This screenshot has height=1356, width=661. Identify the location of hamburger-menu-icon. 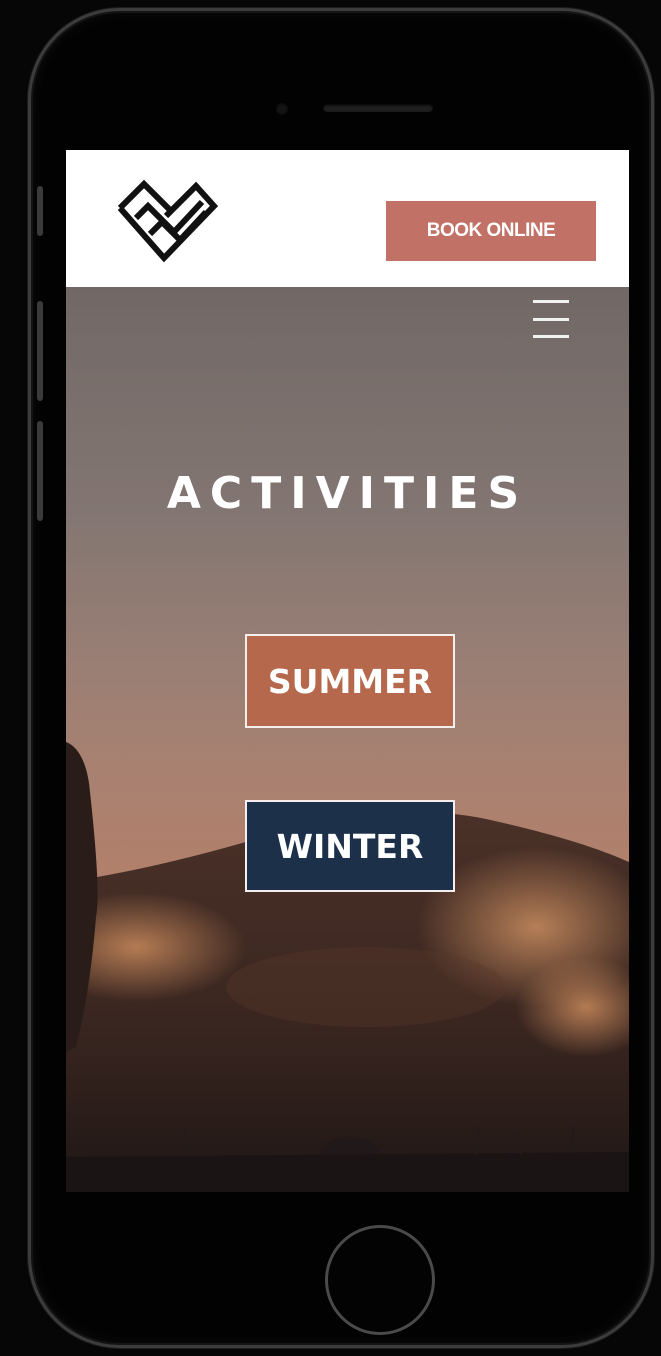
(552, 319).